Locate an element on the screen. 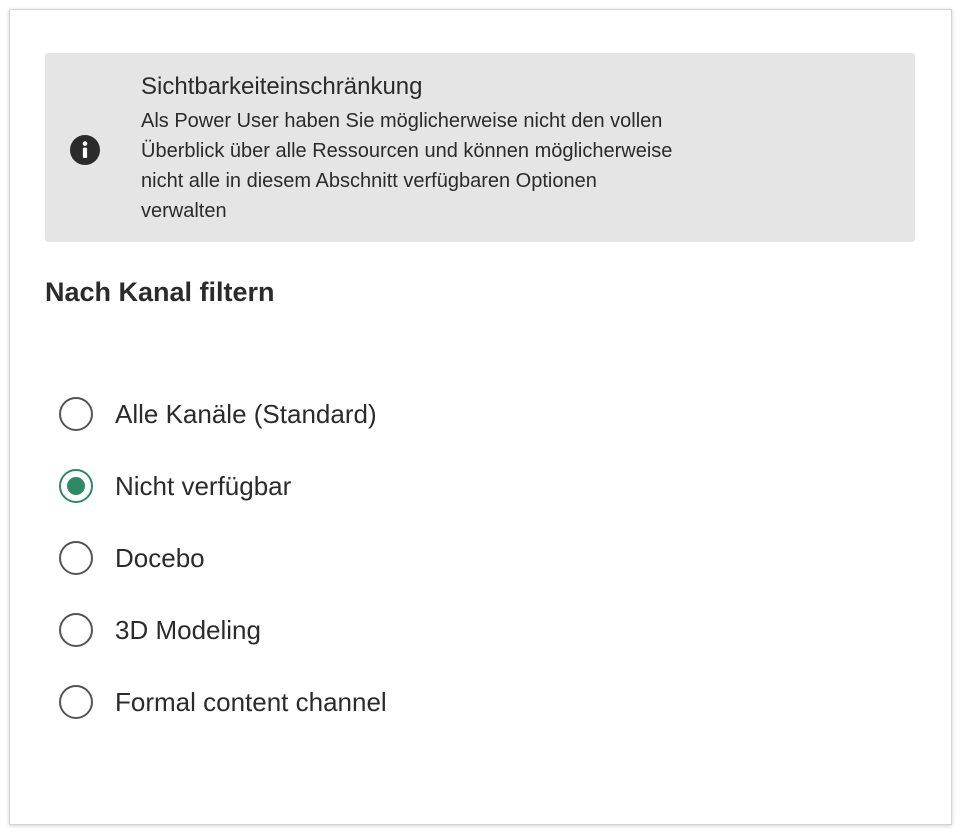 This screenshot has width=962, height=836. info-icon is located at coordinates (85, 150).